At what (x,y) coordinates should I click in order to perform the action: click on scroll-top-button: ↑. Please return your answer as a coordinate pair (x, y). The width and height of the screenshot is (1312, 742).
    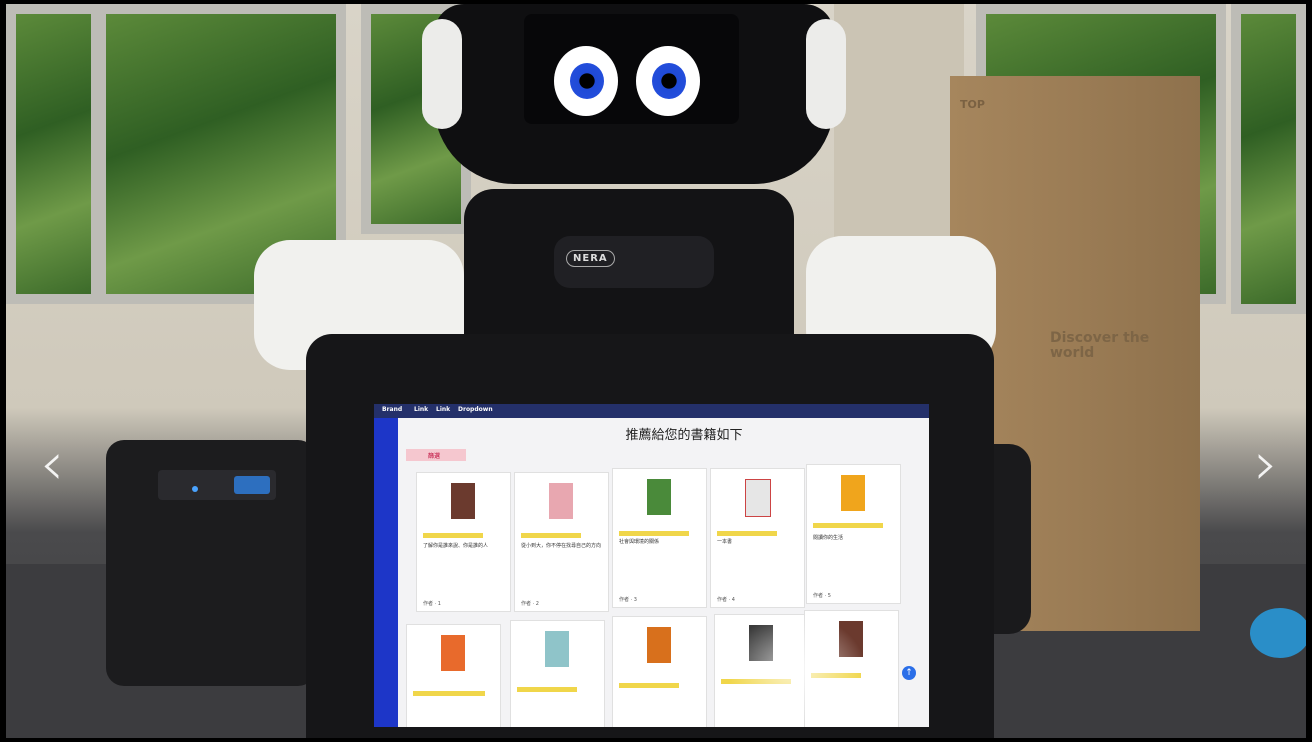
    Looking at the image, I should click on (909, 673).